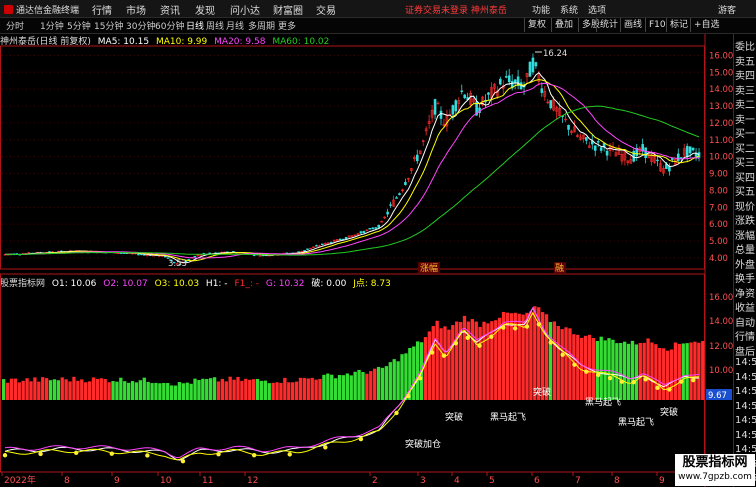 The height and width of the screenshot is (487, 756). What do you see at coordinates (745, 248) in the screenshot?
I see `quote-panel-item: 总量` at bounding box center [745, 248].